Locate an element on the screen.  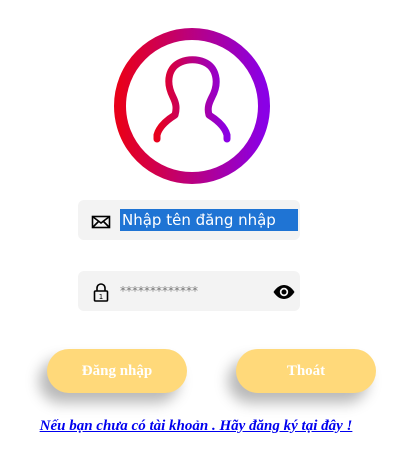
eye-icon is located at coordinates (284, 292).